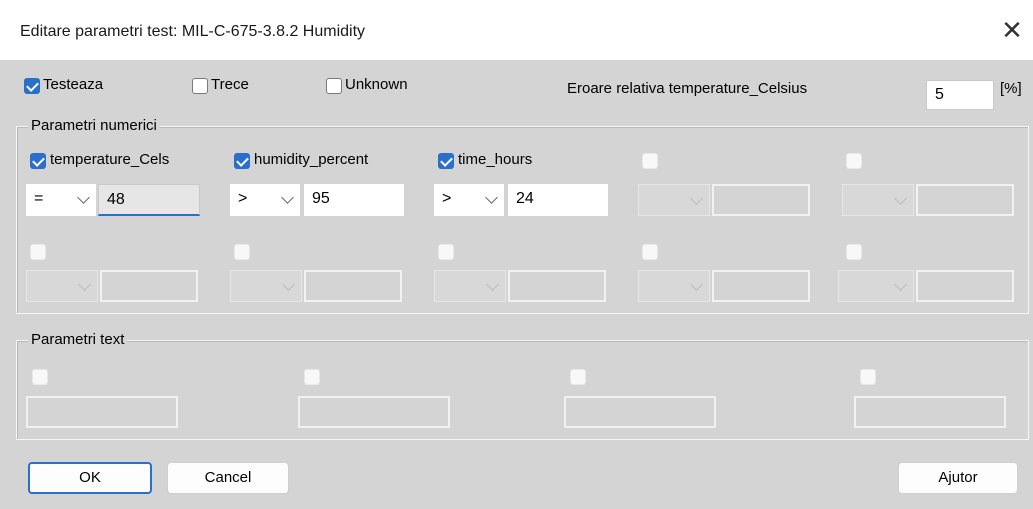 This screenshot has width=1033, height=509. I want to click on text-param1-checkbox, so click(40, 377).